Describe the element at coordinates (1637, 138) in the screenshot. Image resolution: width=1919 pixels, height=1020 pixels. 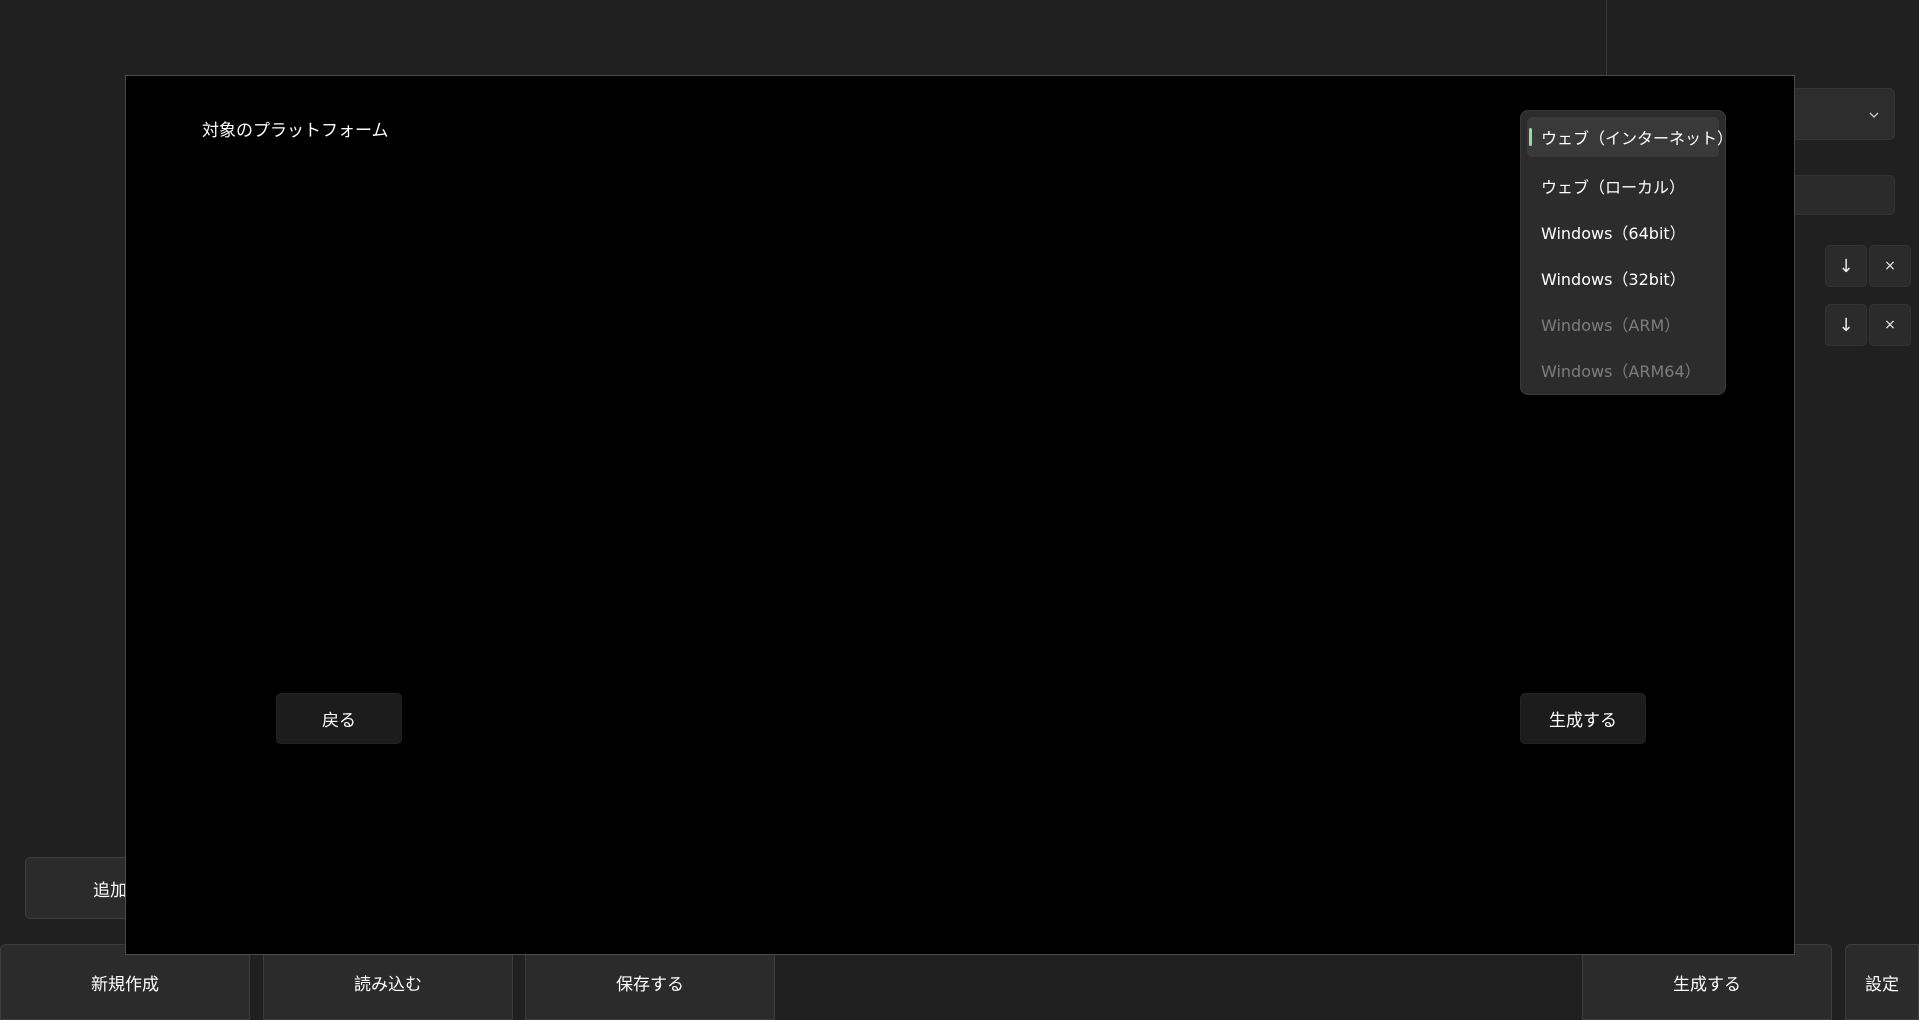
I see `option-label: ウェブ（インターネット）` at that location.